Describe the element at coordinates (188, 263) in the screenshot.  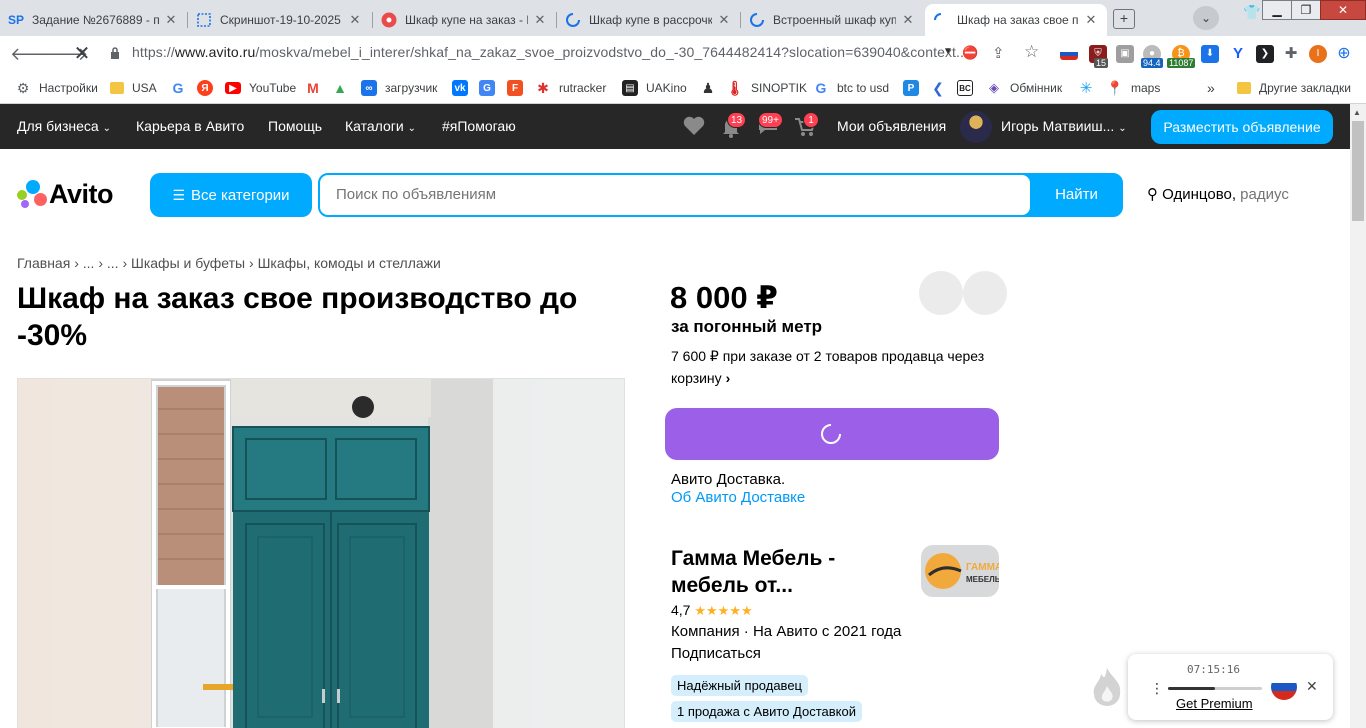
I see `breadcrumb-item: Шкафы и буфеты` at that location.